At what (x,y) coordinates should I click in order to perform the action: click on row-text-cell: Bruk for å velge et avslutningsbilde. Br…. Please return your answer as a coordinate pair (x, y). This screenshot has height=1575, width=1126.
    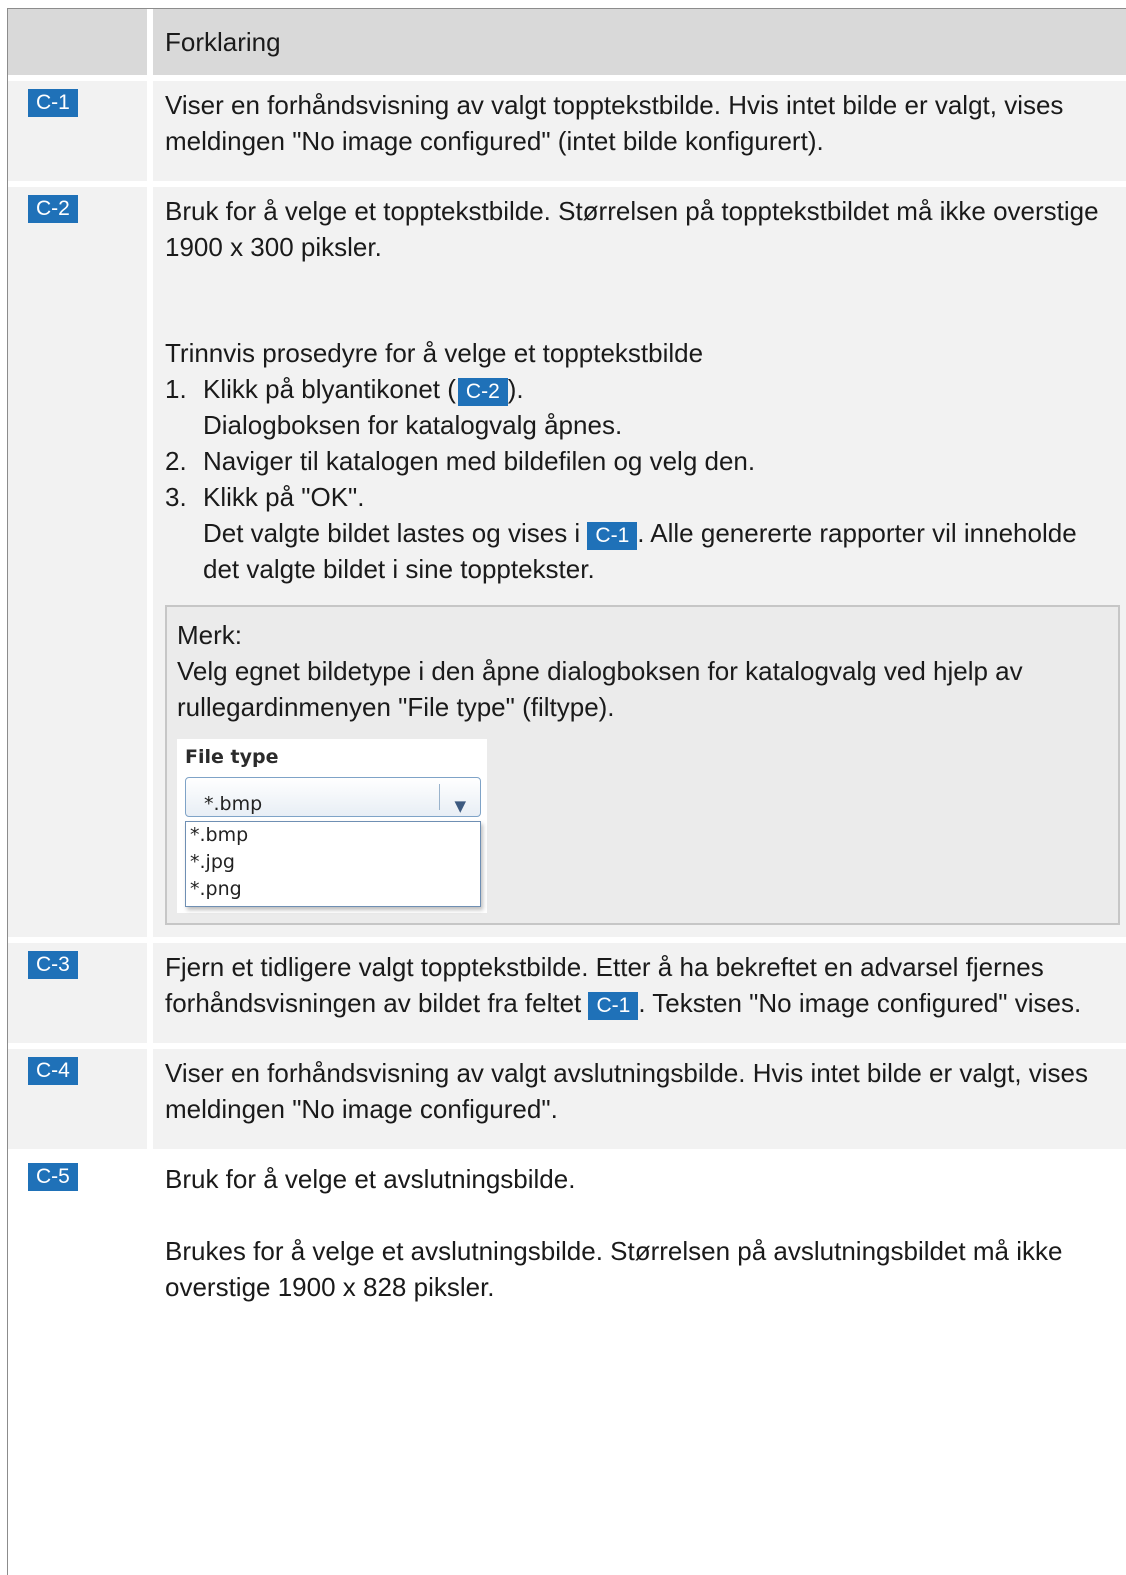
    Looking at the image, I should click on (639, 1227).